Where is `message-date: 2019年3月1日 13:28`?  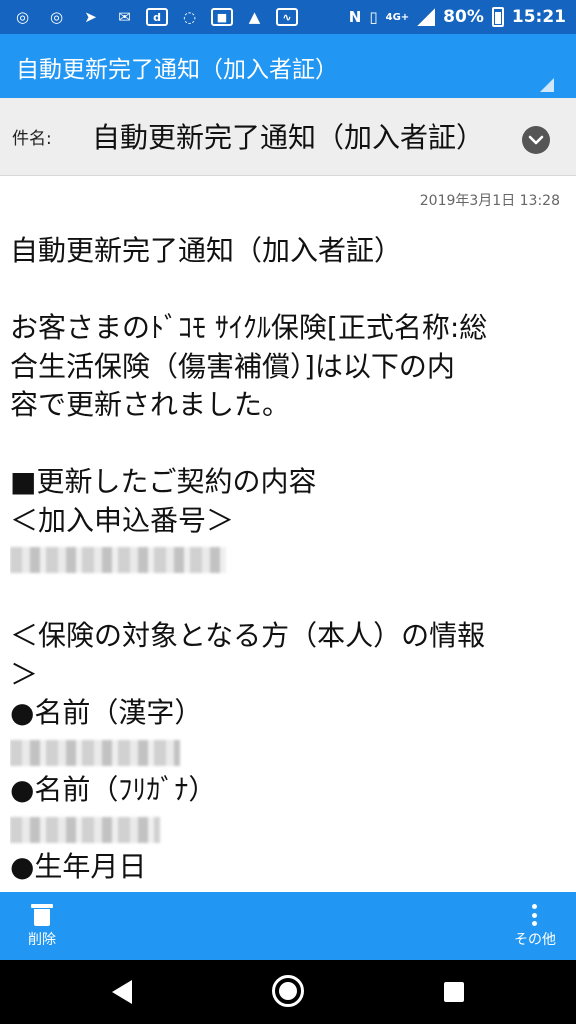
message-date: 2019年3月1日 13:28 is located at coordinates (489, 201).